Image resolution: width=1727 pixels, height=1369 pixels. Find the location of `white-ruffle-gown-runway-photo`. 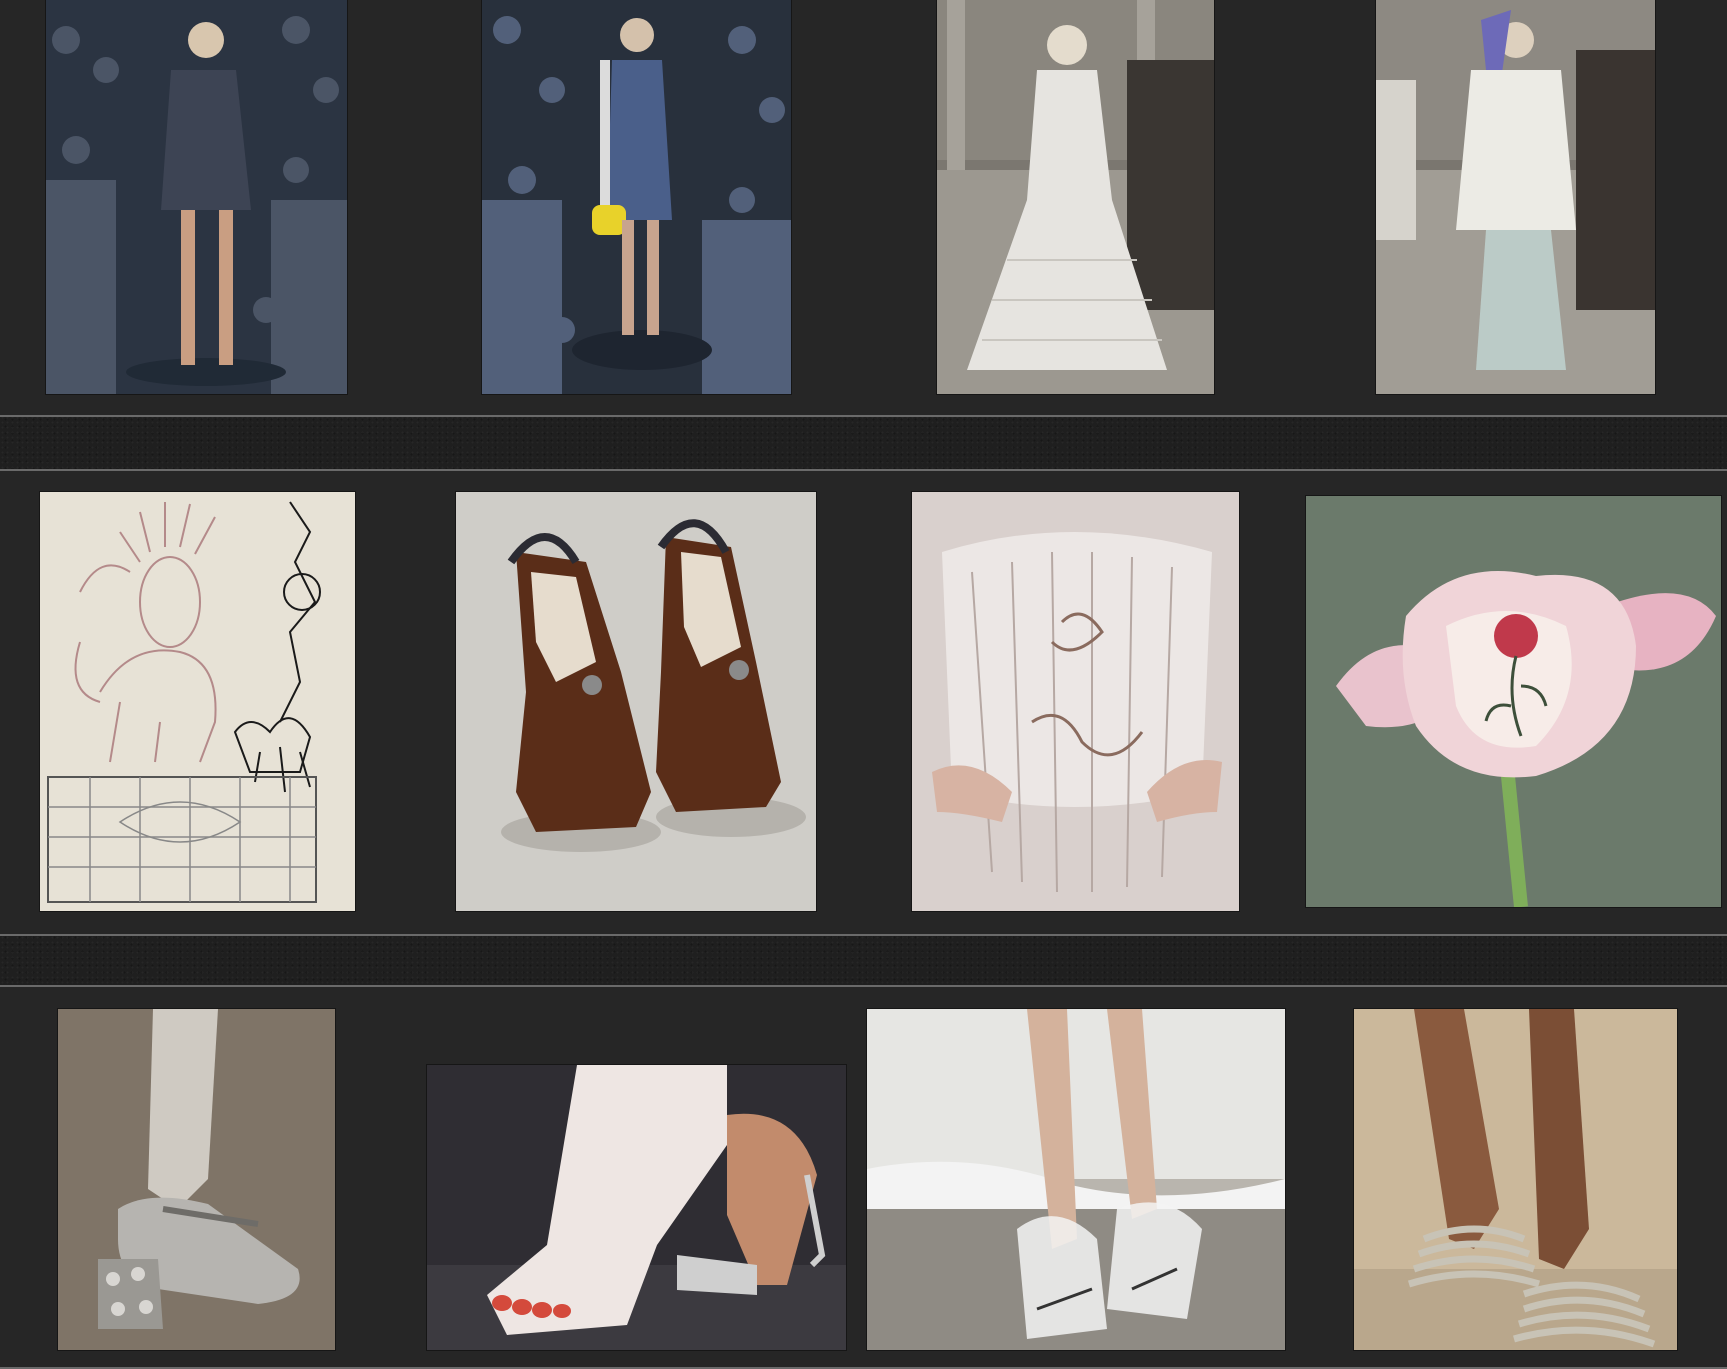

white-ruffle-gown-runway-photo is located at coordinates (1075, 197).